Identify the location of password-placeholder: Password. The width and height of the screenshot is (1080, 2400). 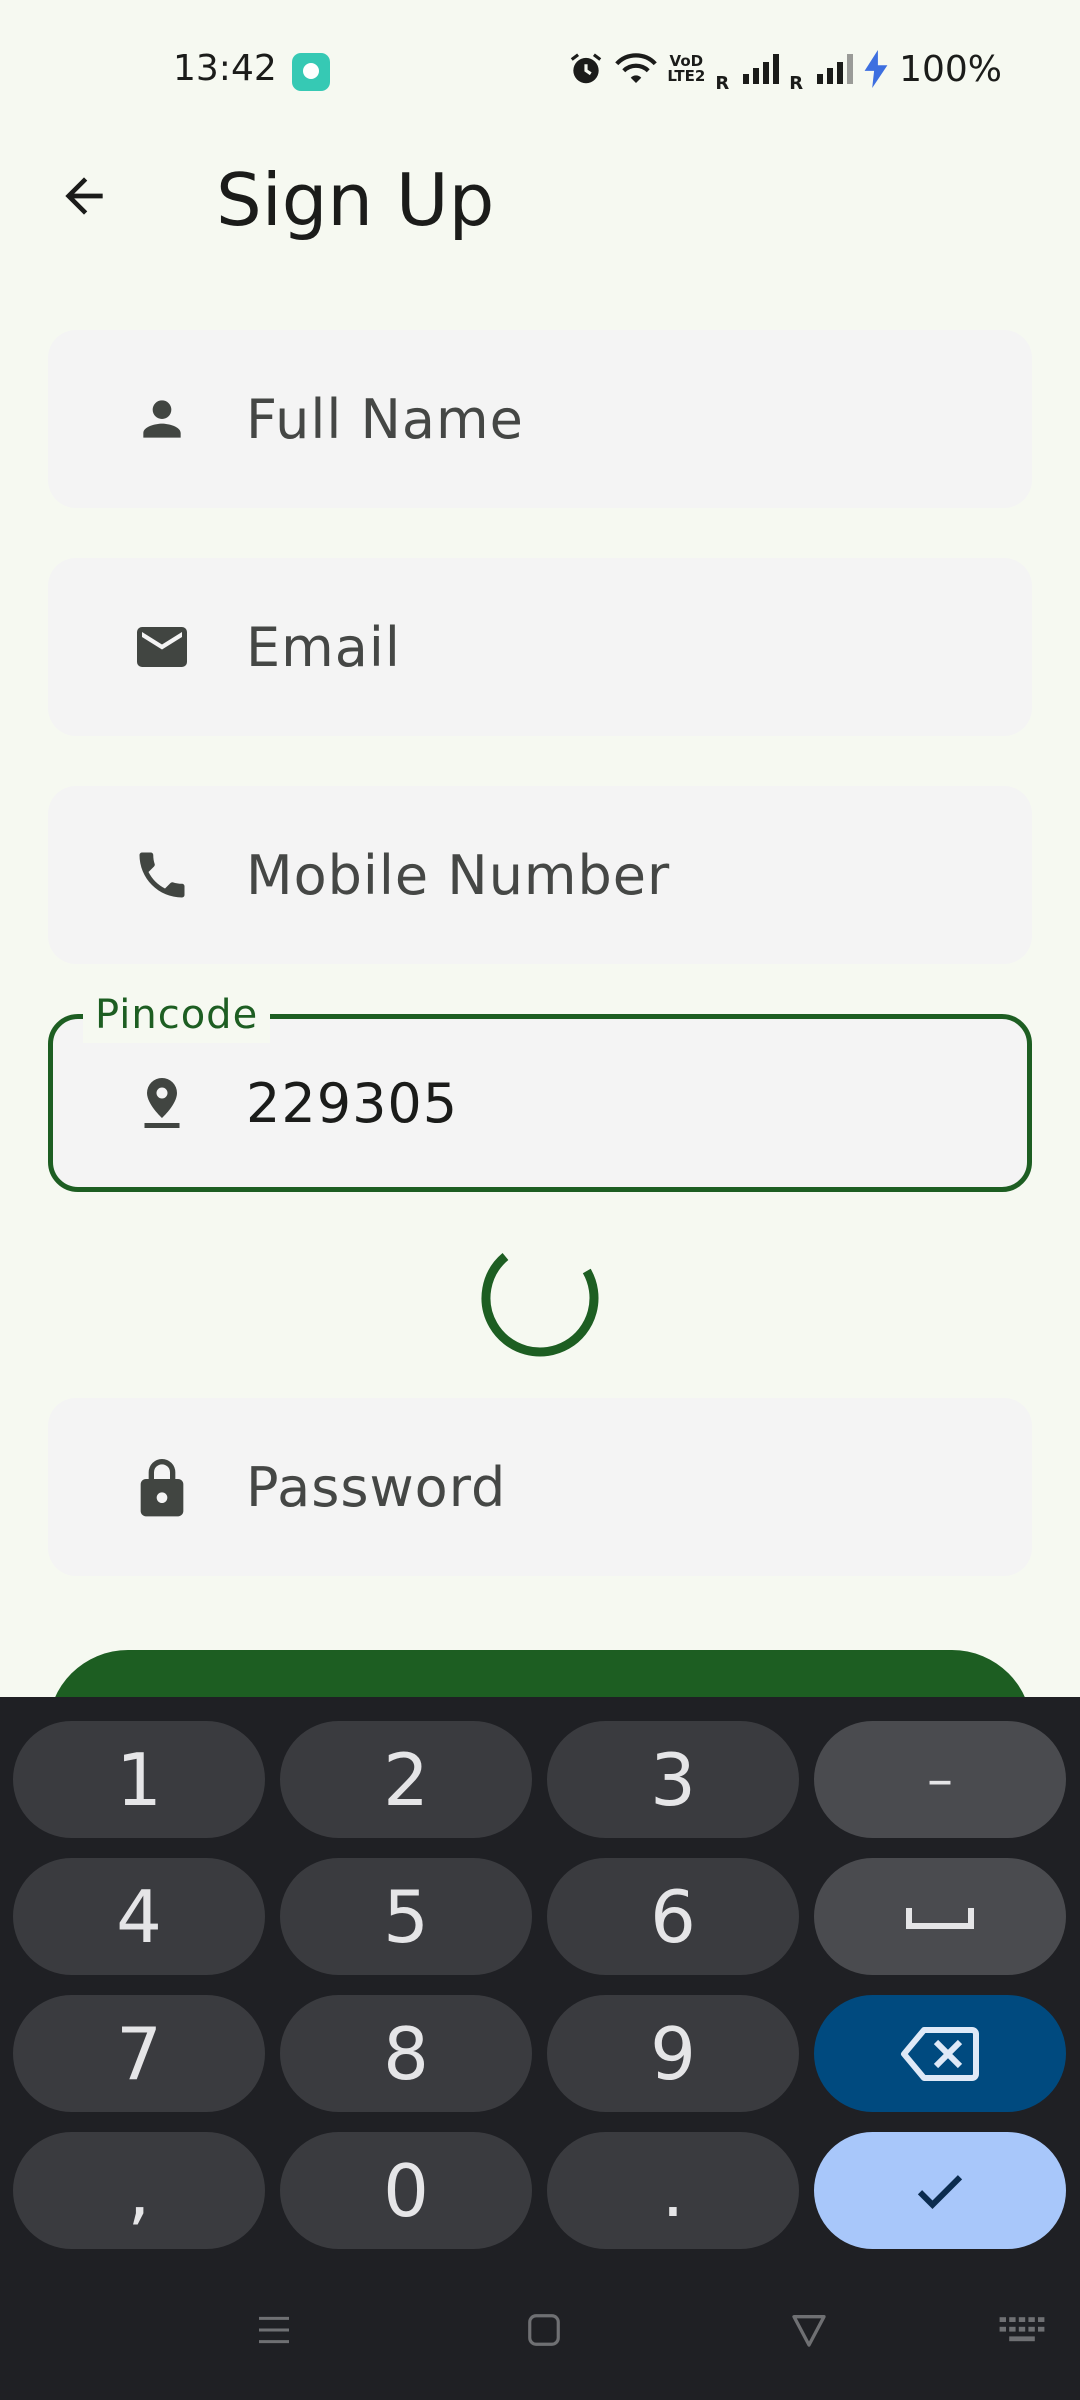
(376, 1487).